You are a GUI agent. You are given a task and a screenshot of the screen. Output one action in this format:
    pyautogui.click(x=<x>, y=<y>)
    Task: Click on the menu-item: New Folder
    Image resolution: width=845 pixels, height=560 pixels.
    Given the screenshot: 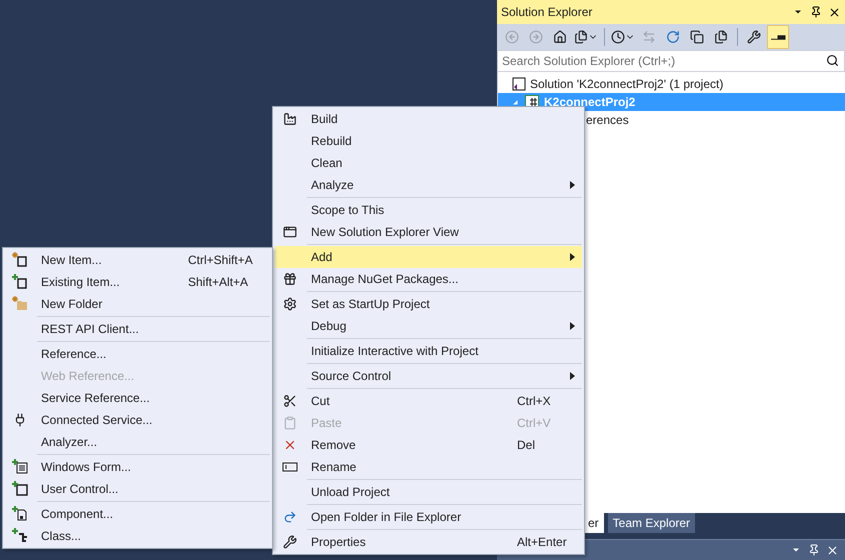 What is the action you would take?
    pyautogui.click(x=137, y=304)
    